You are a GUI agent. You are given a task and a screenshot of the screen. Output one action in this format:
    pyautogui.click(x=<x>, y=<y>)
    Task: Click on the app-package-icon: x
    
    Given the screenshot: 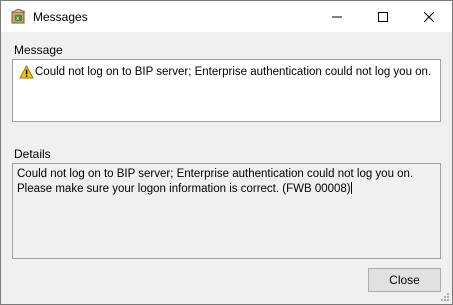 What is the action you would take?
    pyautogui.click(x=18, y=16)
    